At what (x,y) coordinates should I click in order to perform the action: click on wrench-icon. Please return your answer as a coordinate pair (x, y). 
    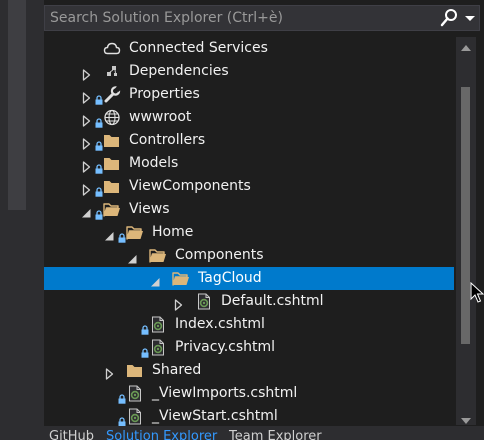
    Looking at the image, I should click on (113, 93).